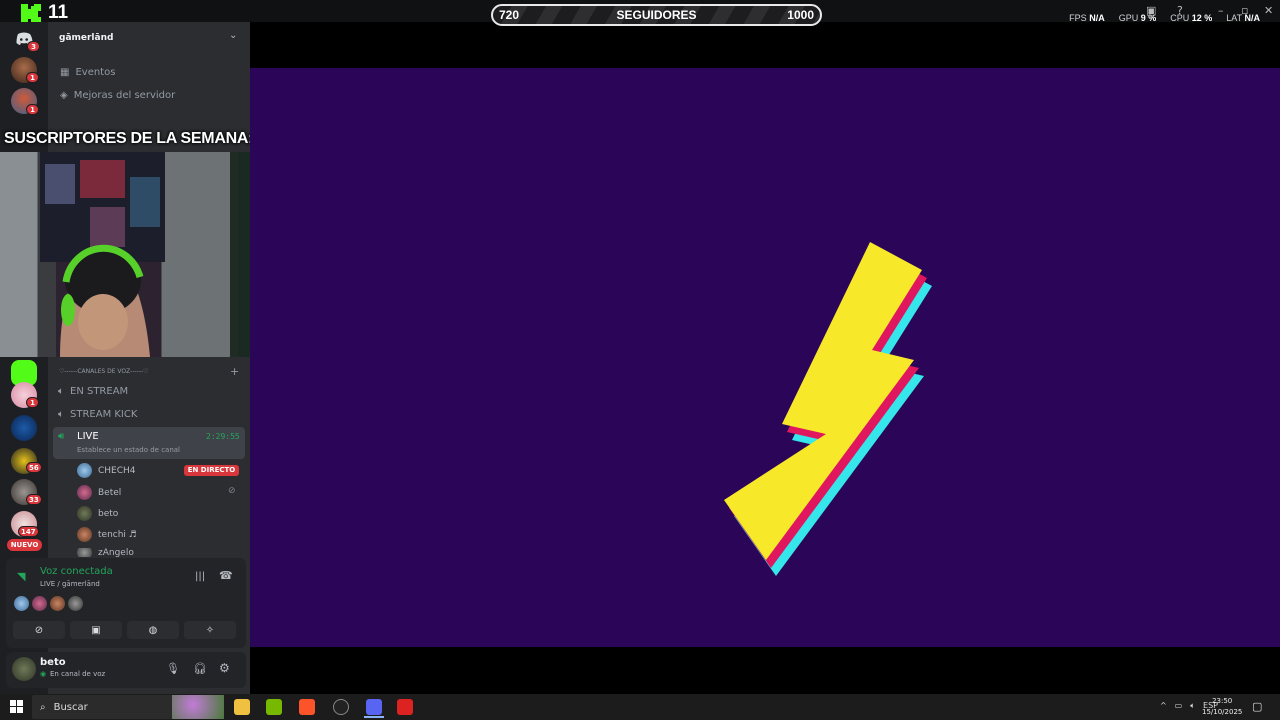 The image size is (1280, 720). I want to click on microphone-icon: 🎙︎, so click(173, 668).